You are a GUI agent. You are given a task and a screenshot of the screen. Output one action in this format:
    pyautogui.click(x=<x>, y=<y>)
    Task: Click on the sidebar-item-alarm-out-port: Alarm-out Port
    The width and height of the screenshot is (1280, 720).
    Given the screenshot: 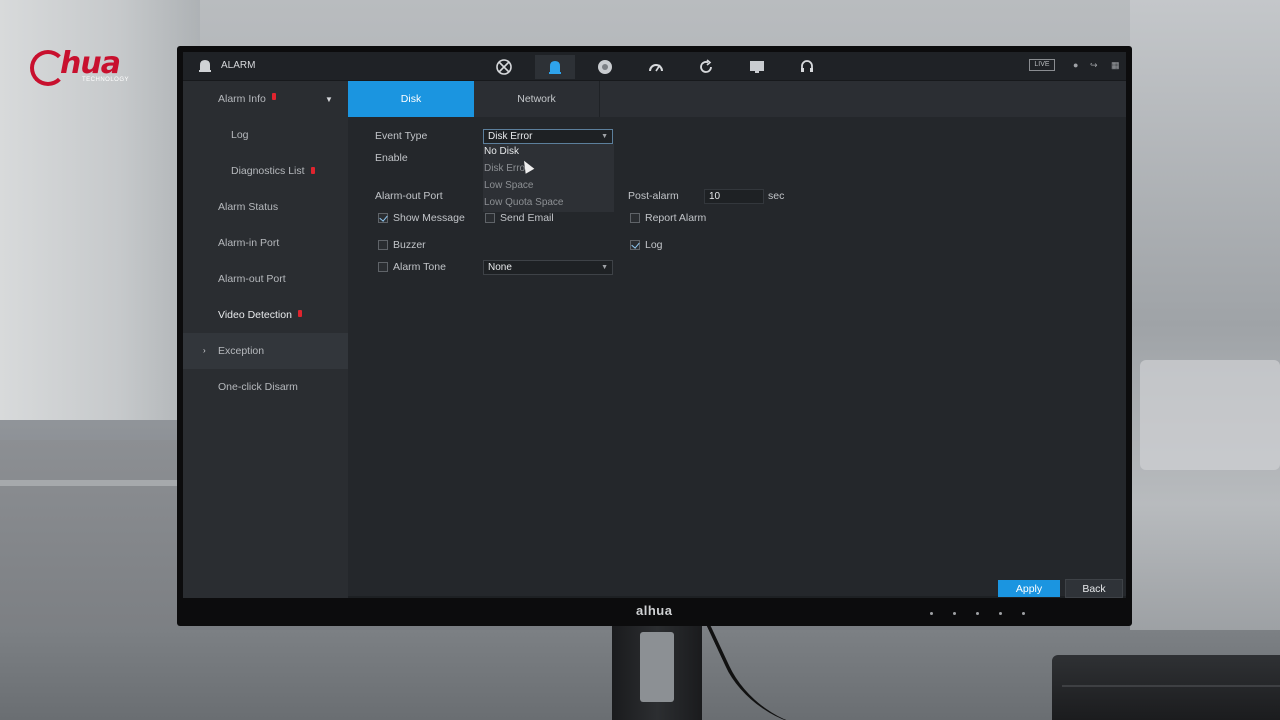 What is the action you would take?
    pyautogui.click(x=265, y=279)
    